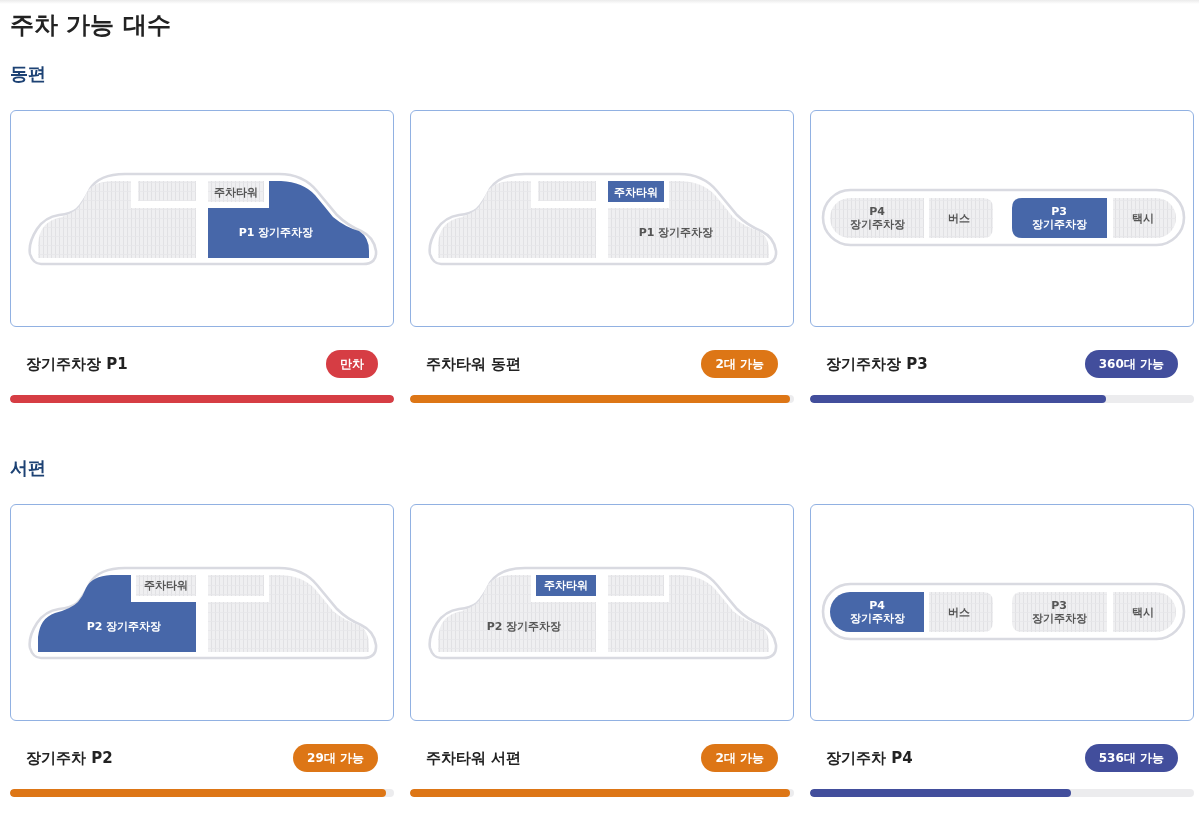 The image size is (1199, 826). What do you see at coordinates (28, 468) in the screenshot?
I see `section-heading: 서편` at bounding box center [28, 468].